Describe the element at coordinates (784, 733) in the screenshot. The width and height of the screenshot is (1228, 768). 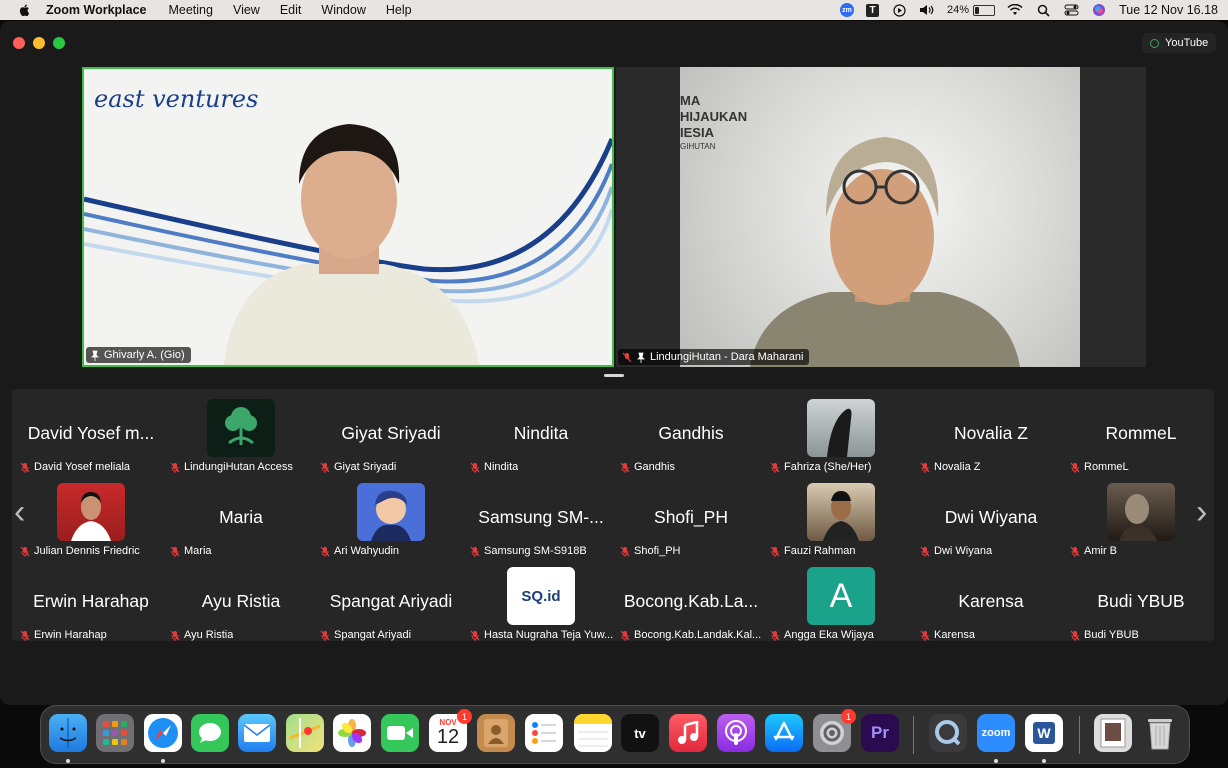
I see `app-store-icon` at that location.